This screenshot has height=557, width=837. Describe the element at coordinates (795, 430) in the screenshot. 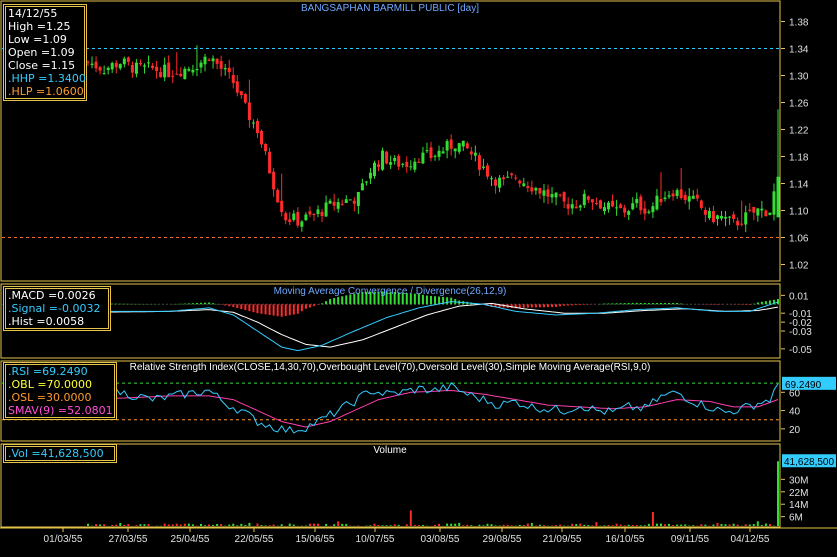

I see `rsi-y-tick-label: 20` at that location.